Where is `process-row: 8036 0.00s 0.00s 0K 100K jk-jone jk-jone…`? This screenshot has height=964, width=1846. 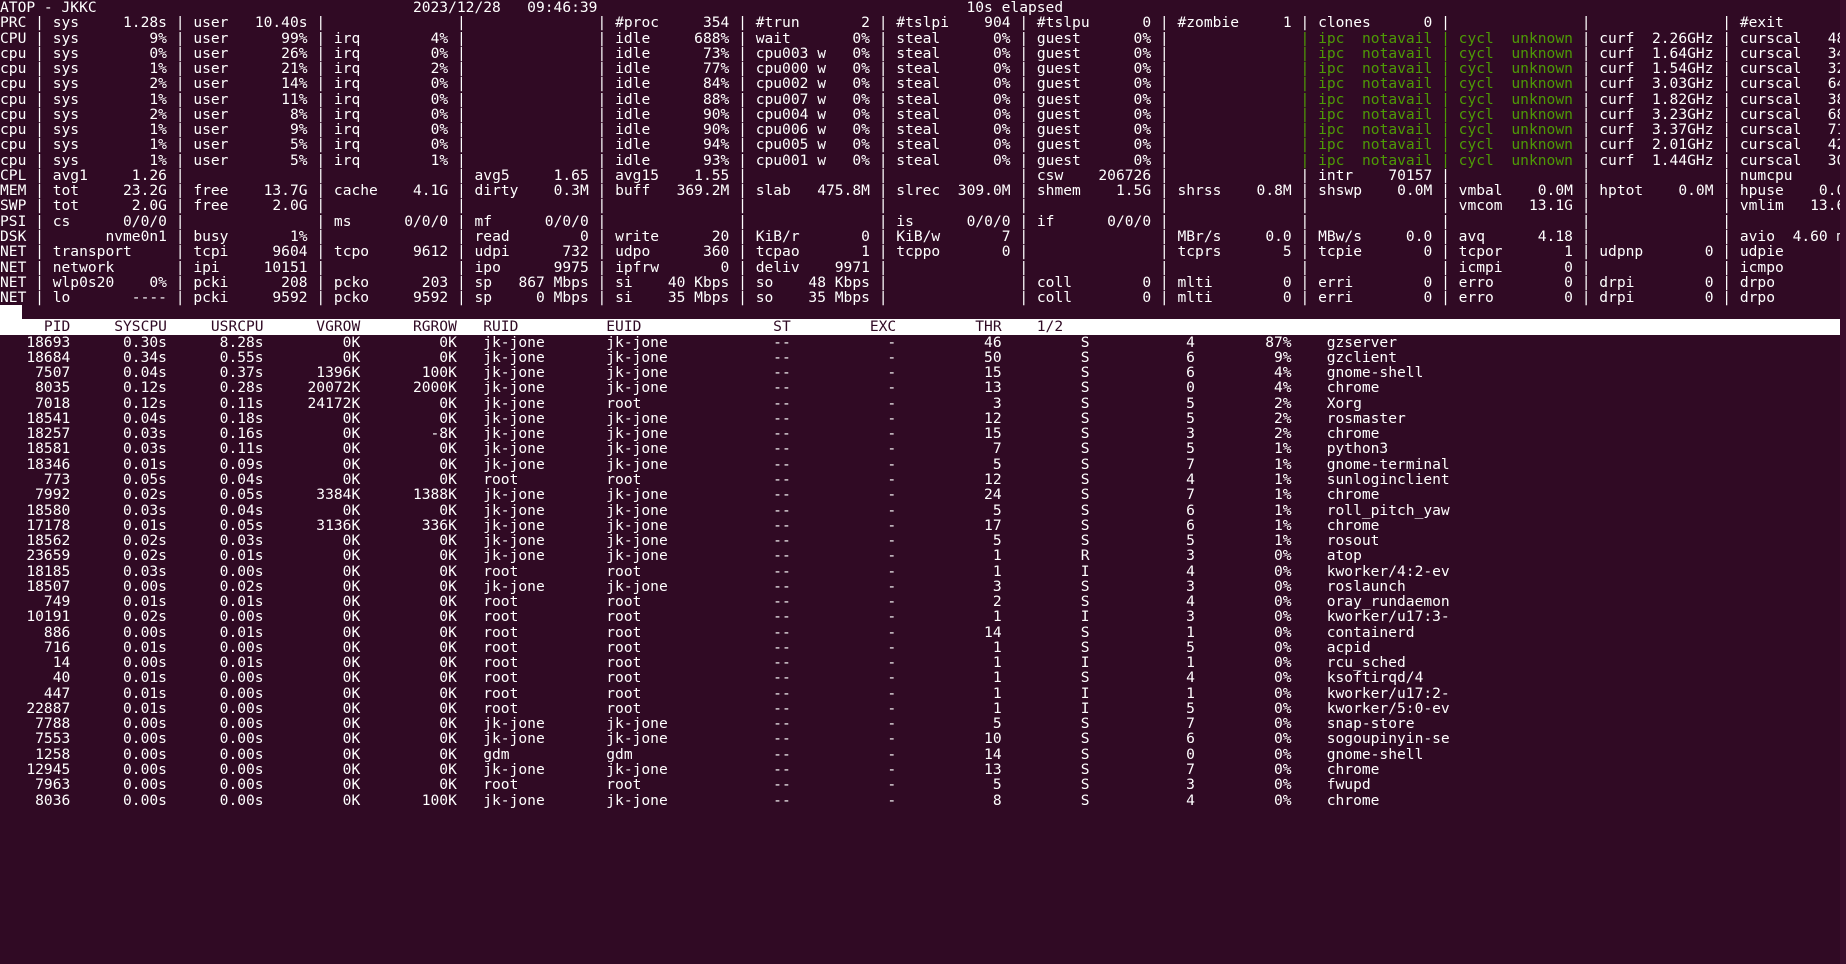 process-row: 8036 0.00s 0.00s 0K 100K jk-jone jk-jone… is located at coordinates (923, 800).